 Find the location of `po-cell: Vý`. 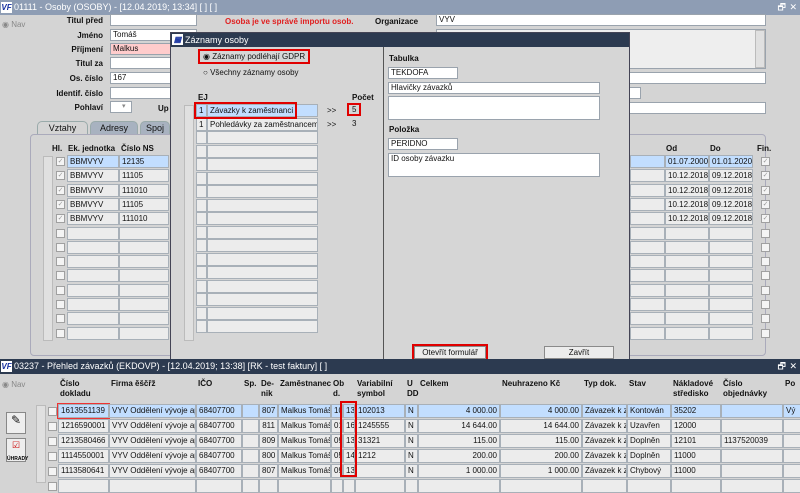

po-cell: Vý is located at coordinates (791, 411).